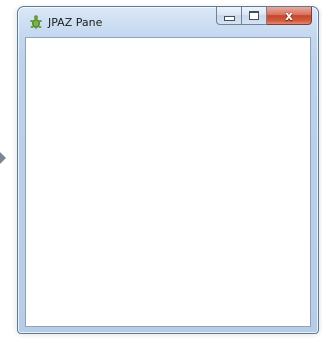 The width and height of the screenshot is (322, 338). What do you see at coordinates (168, 22) in the screenshot?
I see `title-bar: JPAZ Pane x` at bounding box center [168, 22].